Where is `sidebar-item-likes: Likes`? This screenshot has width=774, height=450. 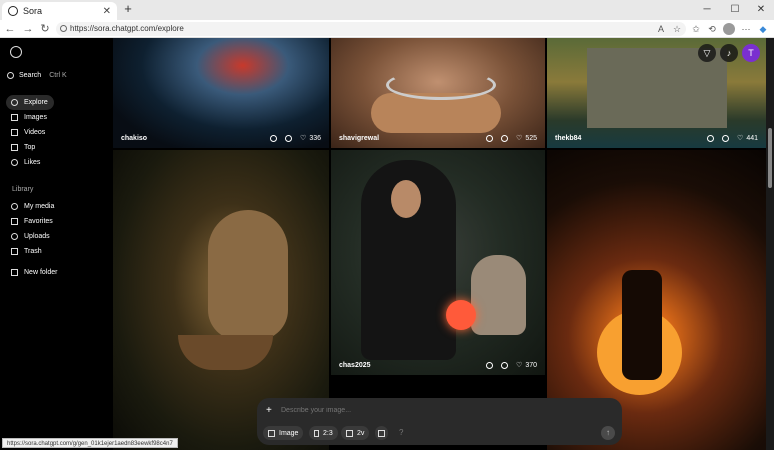
sidebar-item-likes: Likes is located at coordinates (30, 162).